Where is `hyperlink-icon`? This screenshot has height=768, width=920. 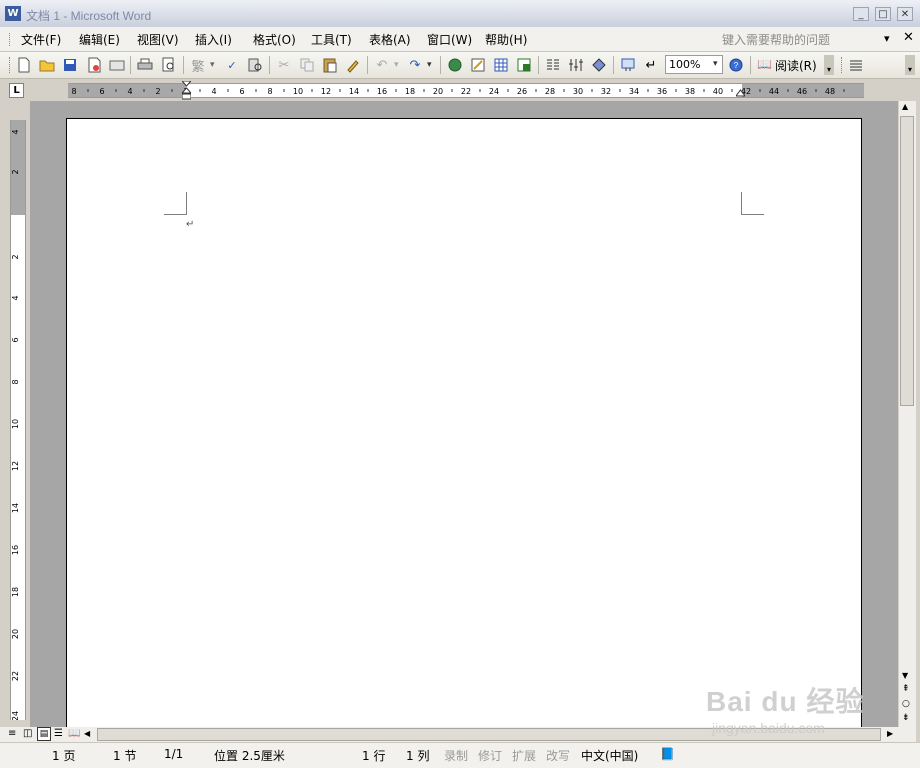
hyperlink-icon is located at coordinates (455, 65).